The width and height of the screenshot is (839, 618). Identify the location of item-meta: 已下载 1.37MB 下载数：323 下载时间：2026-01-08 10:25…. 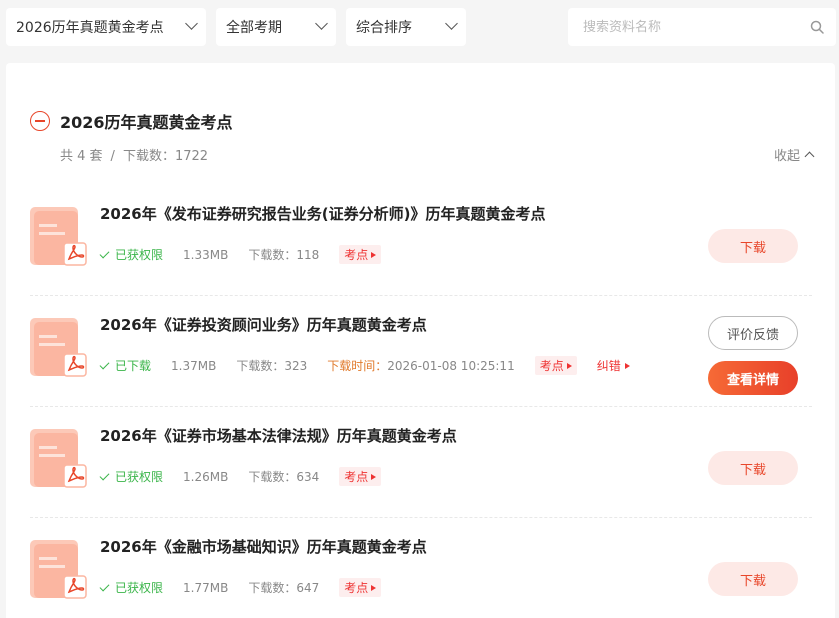
(374, 365).